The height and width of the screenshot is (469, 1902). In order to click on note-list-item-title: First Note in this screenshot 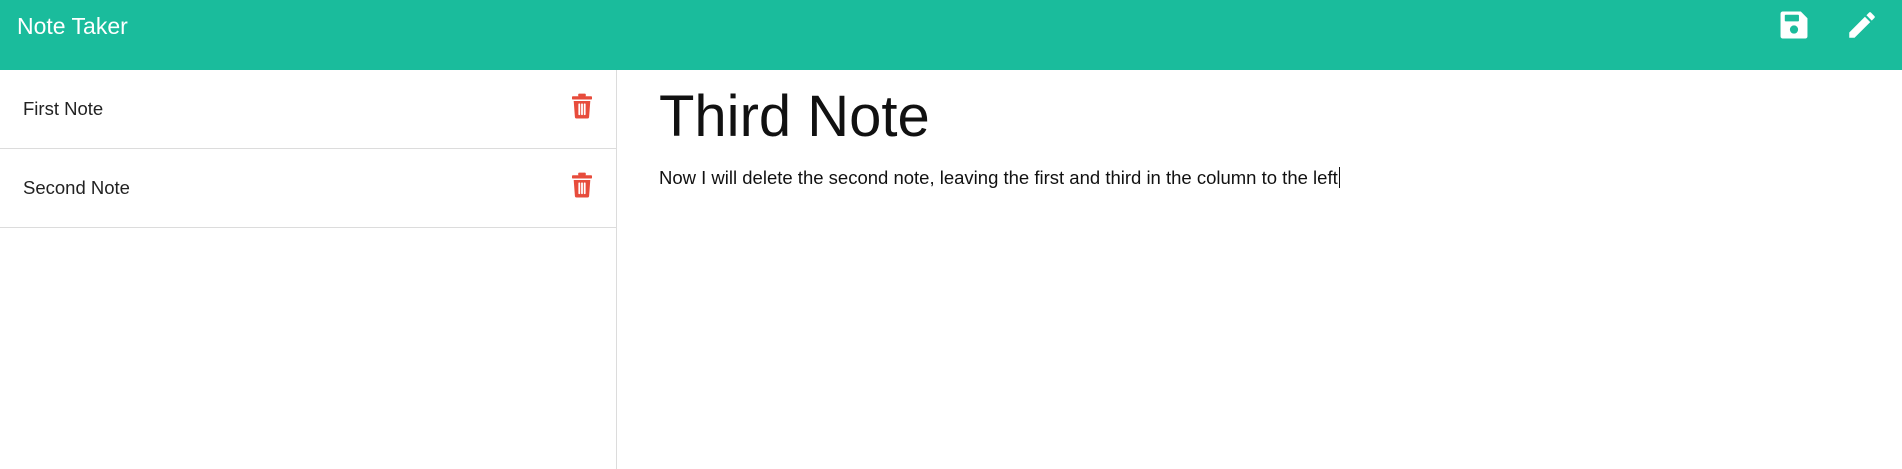, I will do `click(63, 108)`.